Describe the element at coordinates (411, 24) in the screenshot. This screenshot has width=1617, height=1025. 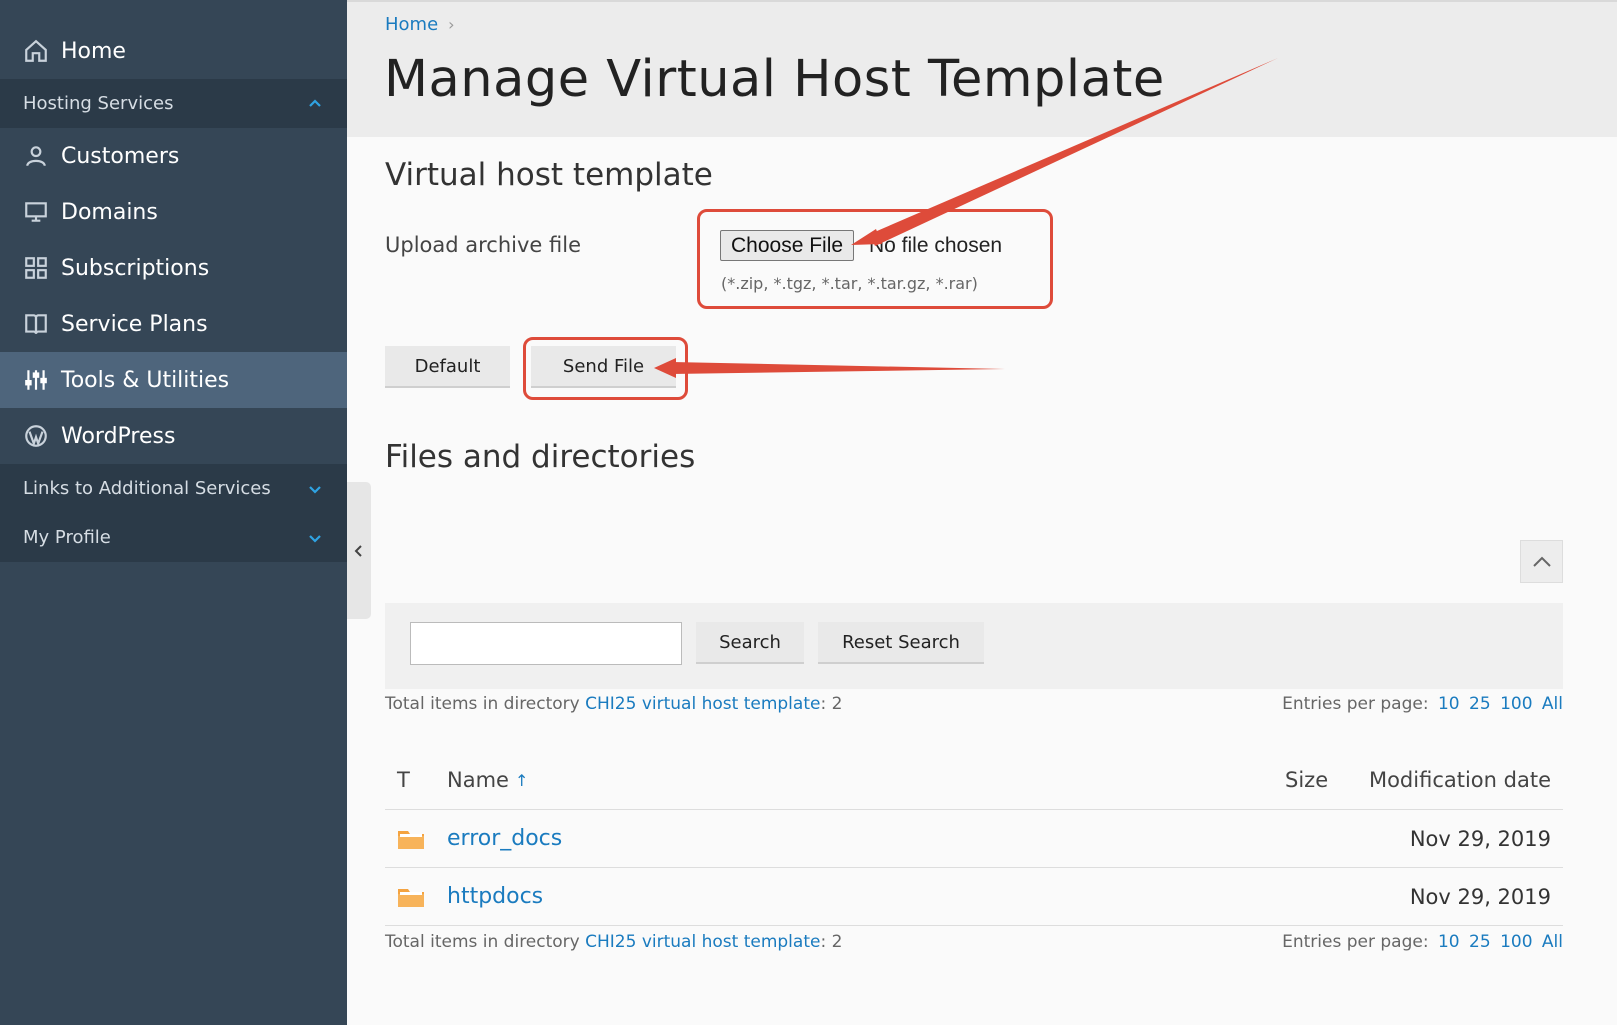
I see `breadcrumb-home-link: Home` at that location.